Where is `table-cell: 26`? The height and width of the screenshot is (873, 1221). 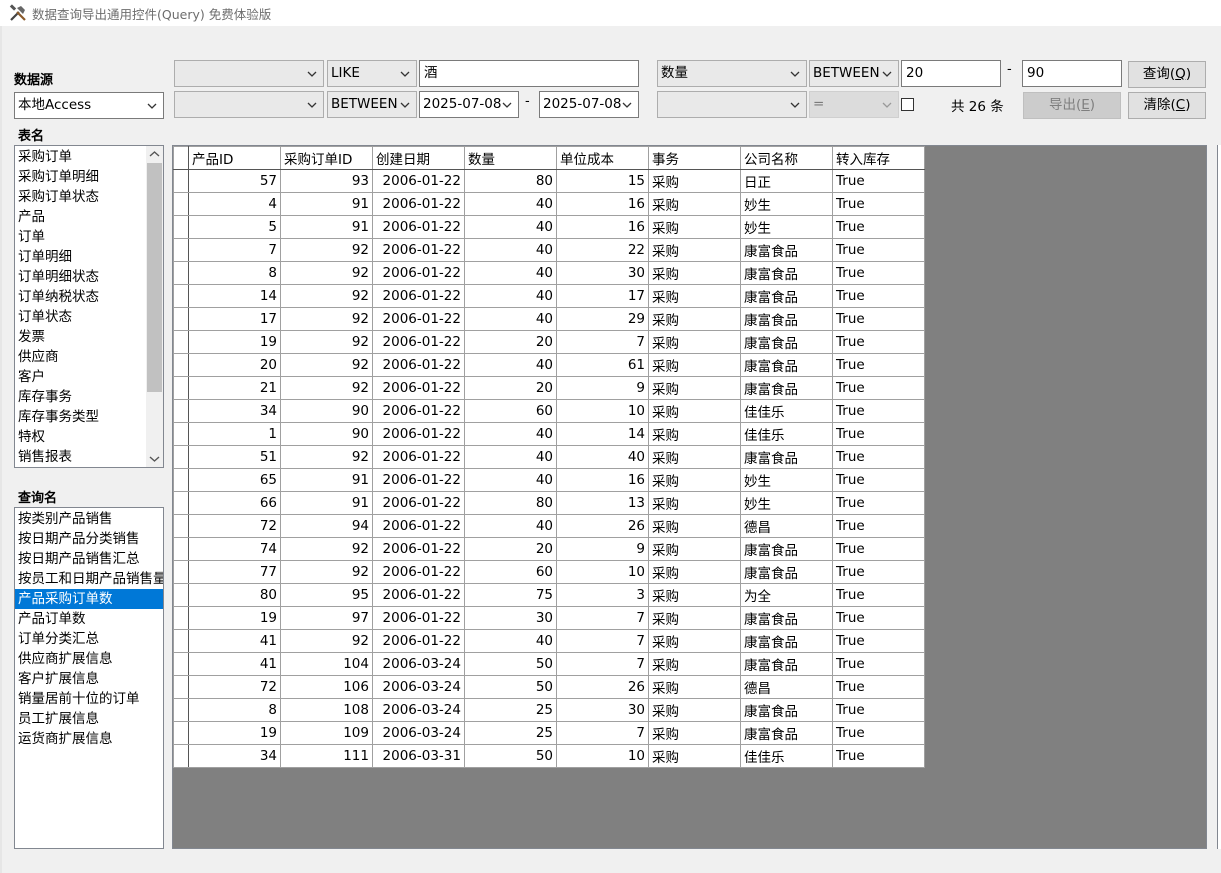
table-cell: 26 is located at coordinates (602, 687).